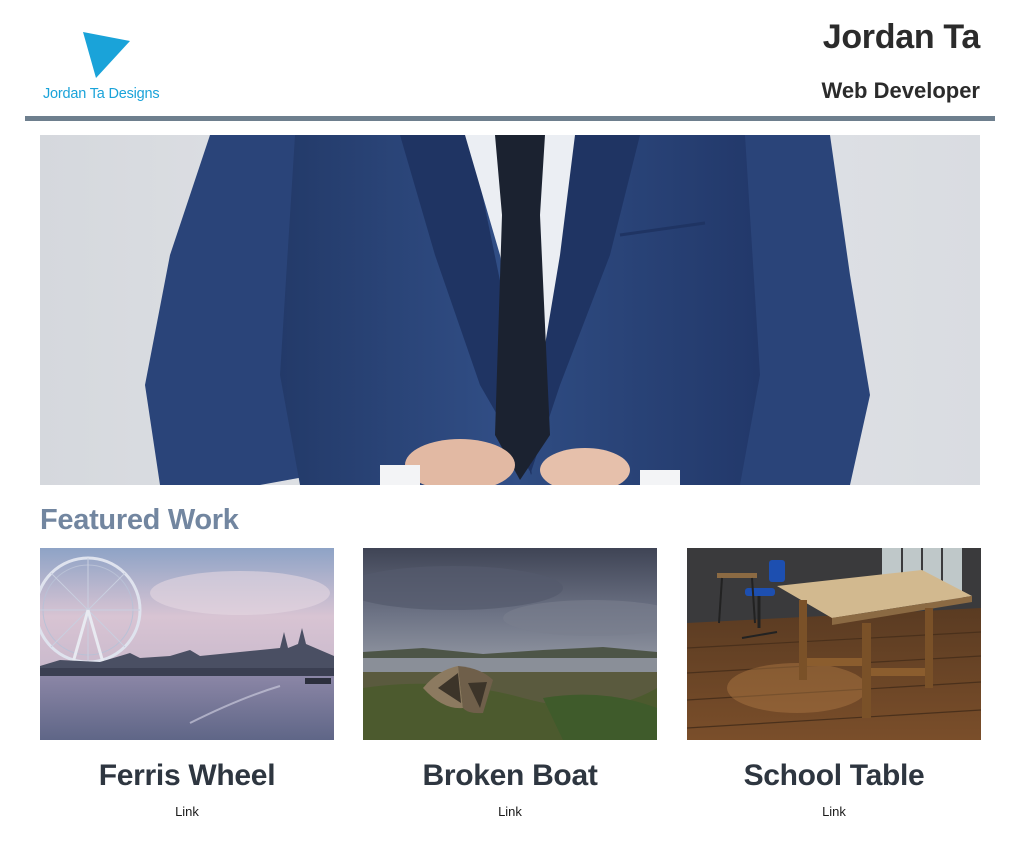 The height and width of the screenshot is (850, 1020). I want to click on work-card-ferris-wheel: Ferris Wheel Link, so click(187, 693).